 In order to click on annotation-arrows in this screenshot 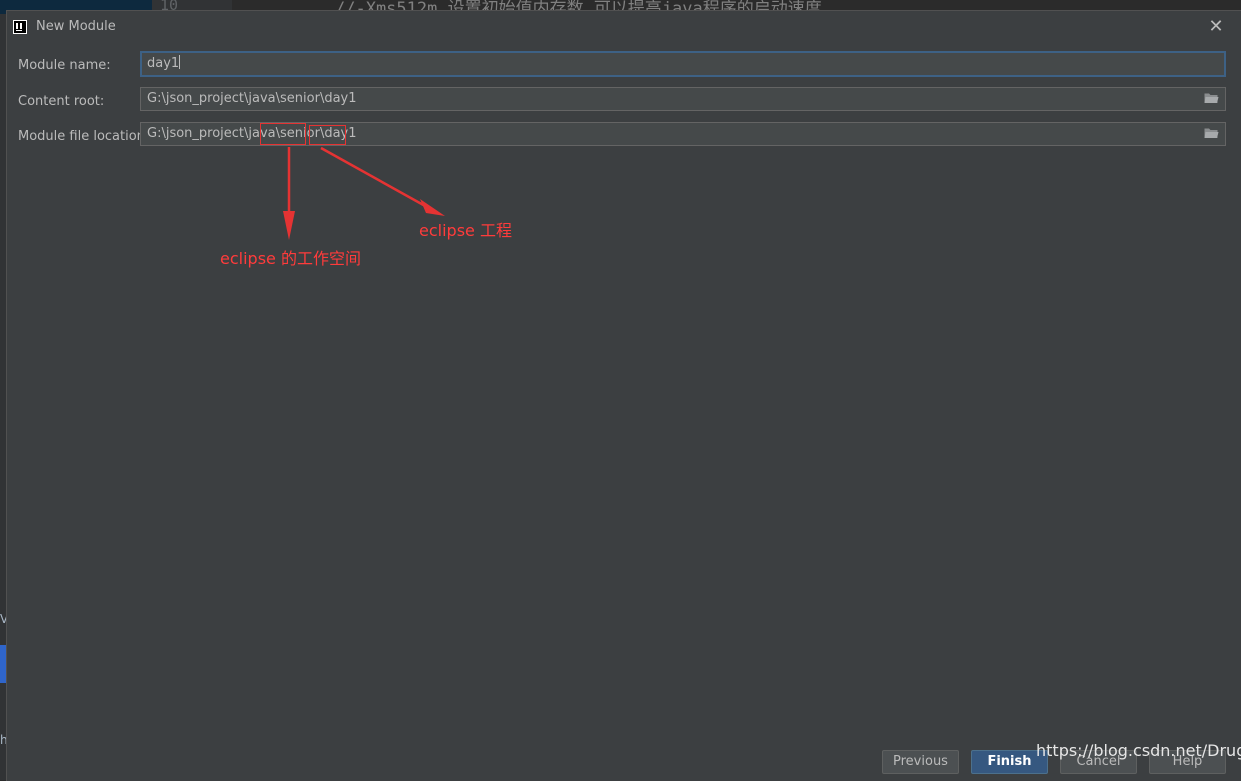, I will do `click(364, 193)`.